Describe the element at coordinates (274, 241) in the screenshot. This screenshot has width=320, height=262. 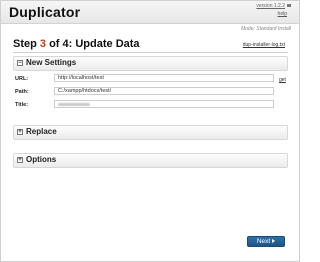
I see `arrow-right-icon` at that location.